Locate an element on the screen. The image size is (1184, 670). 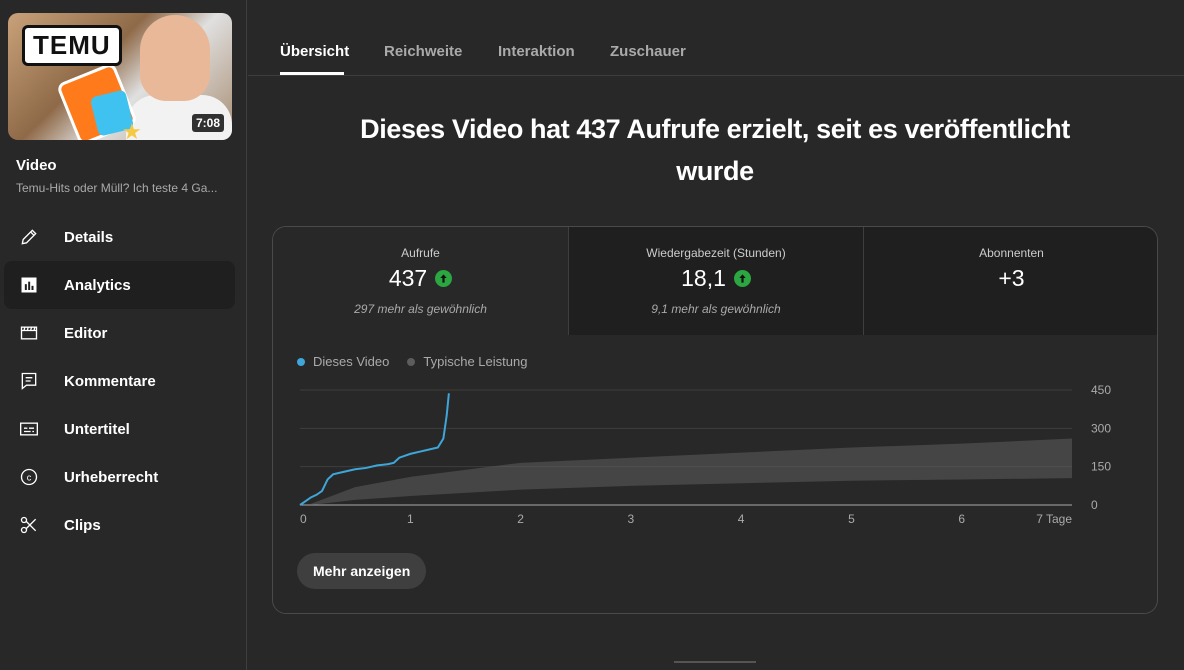
sidebar-item-untertitel: Untertitel is located at coordinates (119, 429).